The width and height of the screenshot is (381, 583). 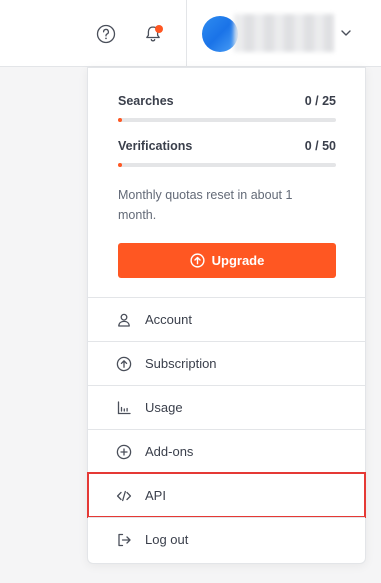 What do you see at coordinates (205, 205) in the screenshot?
I see `quota-reset-note: Monthly quotas reset in about 1 month.` at bounding box center [205, 205].